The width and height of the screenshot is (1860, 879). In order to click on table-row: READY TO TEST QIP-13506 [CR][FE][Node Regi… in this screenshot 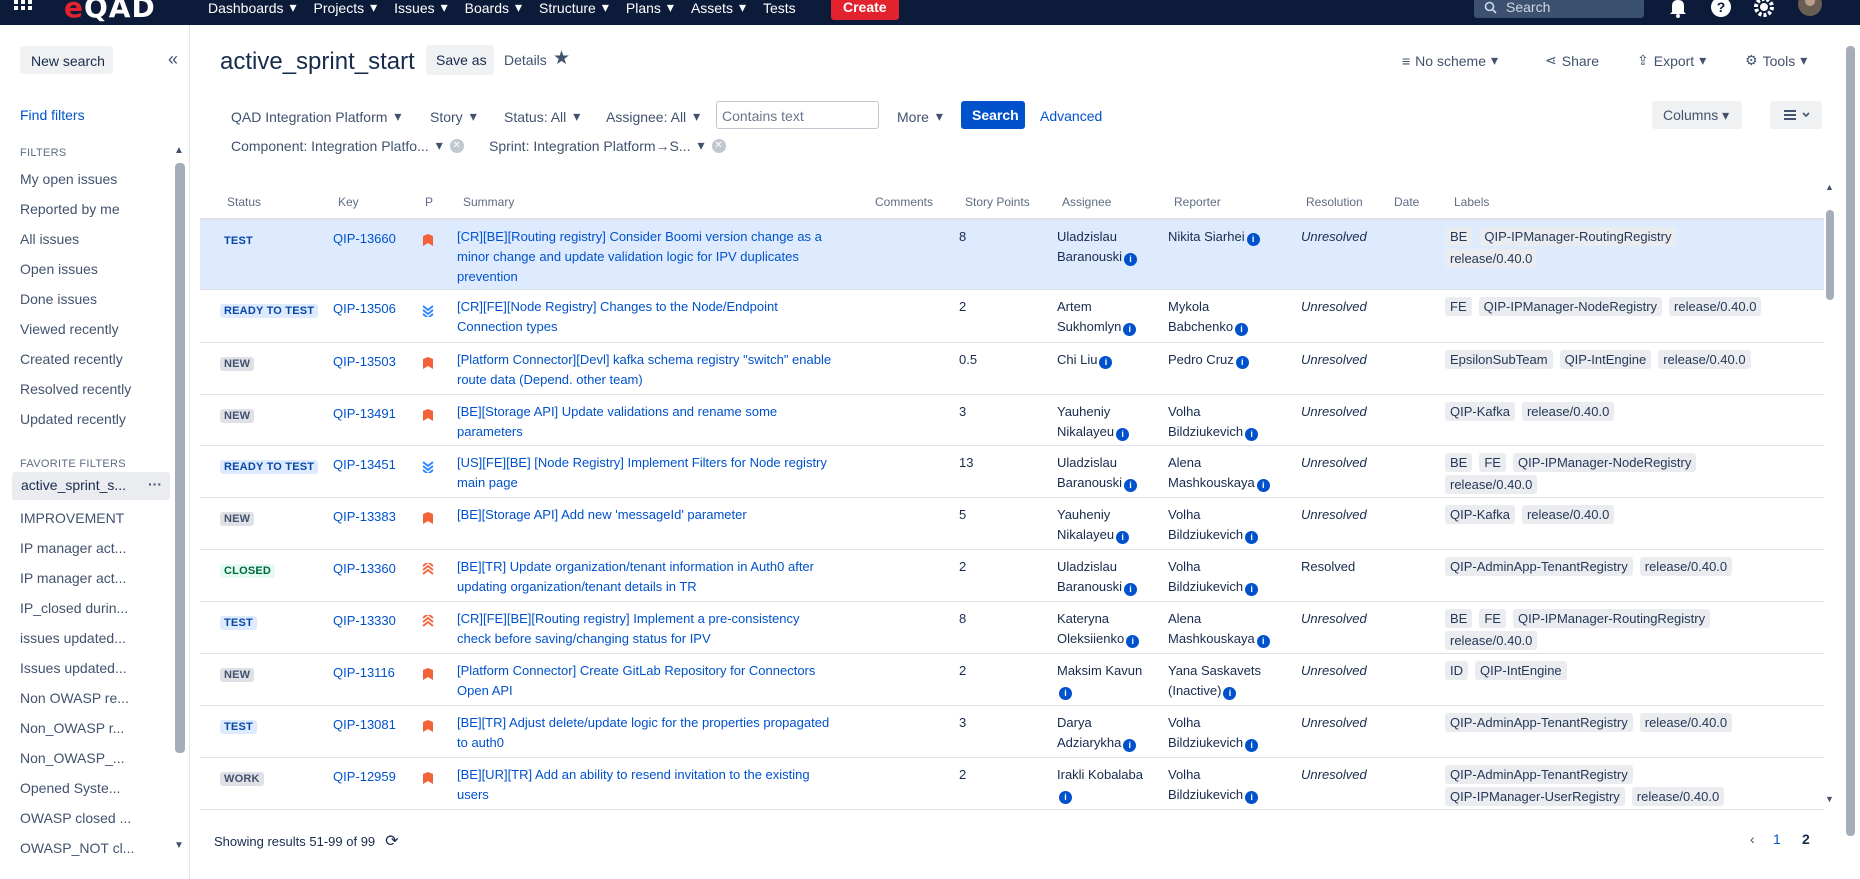, I will do `click(1012, 316)`.